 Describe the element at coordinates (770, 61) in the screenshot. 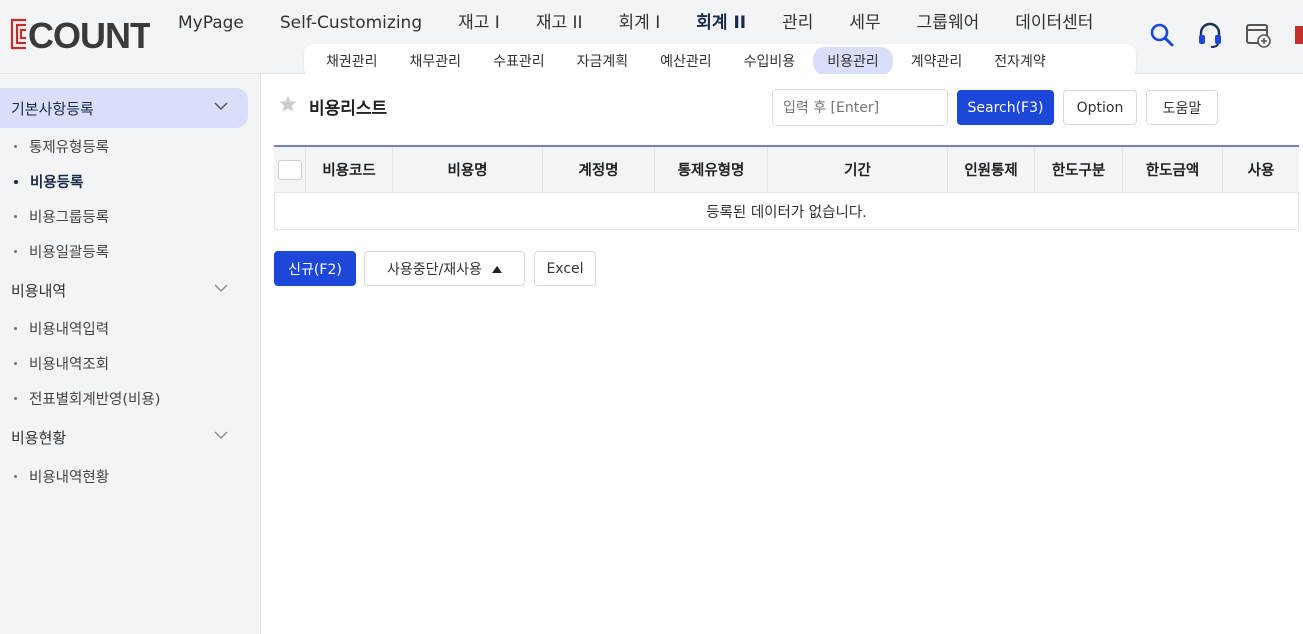

I see `subnav-income-expense: 수입비용` at that location.